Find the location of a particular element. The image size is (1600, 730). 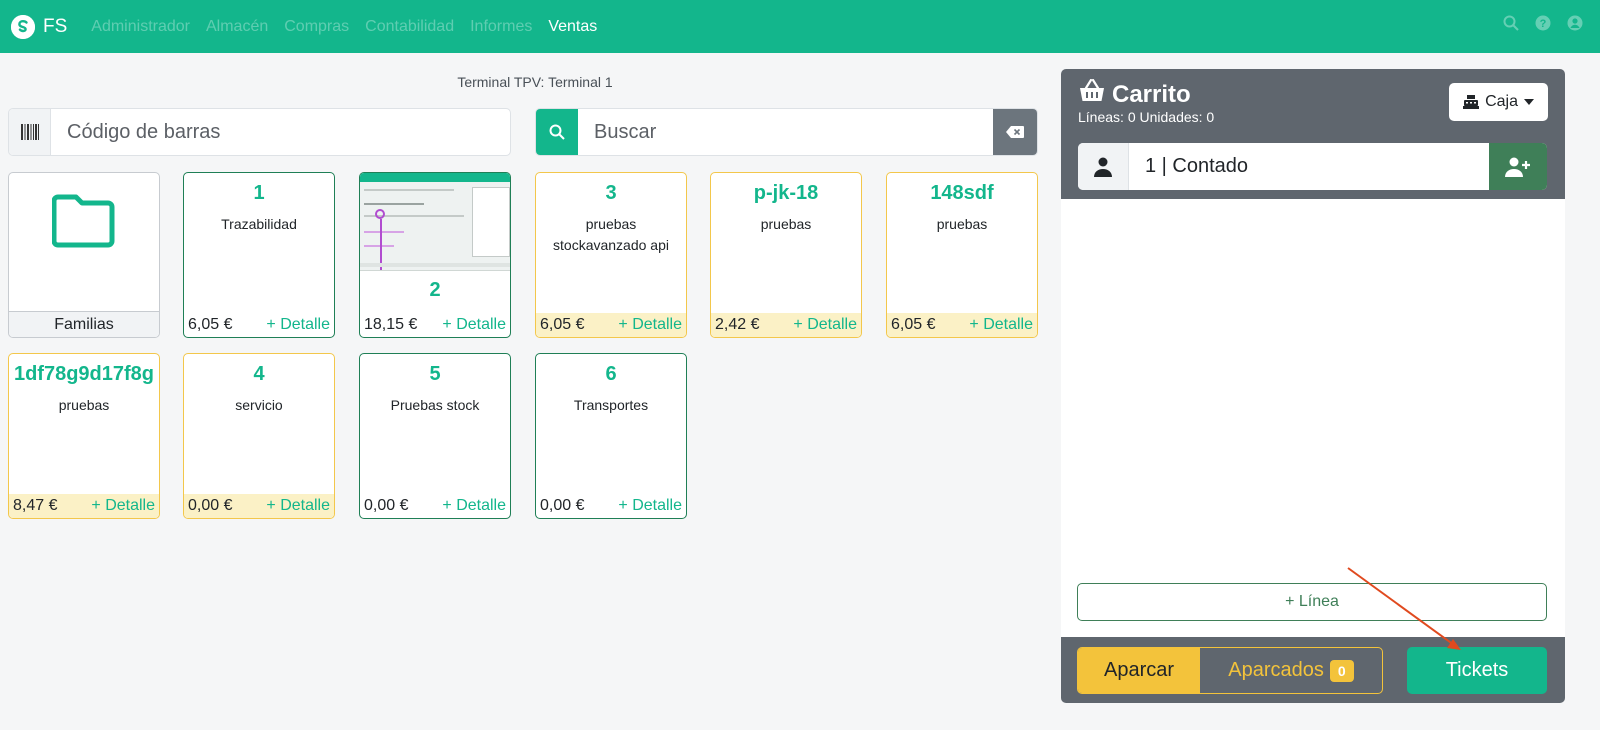

cart-title: Carrito is located at coordinates (1134, 94).